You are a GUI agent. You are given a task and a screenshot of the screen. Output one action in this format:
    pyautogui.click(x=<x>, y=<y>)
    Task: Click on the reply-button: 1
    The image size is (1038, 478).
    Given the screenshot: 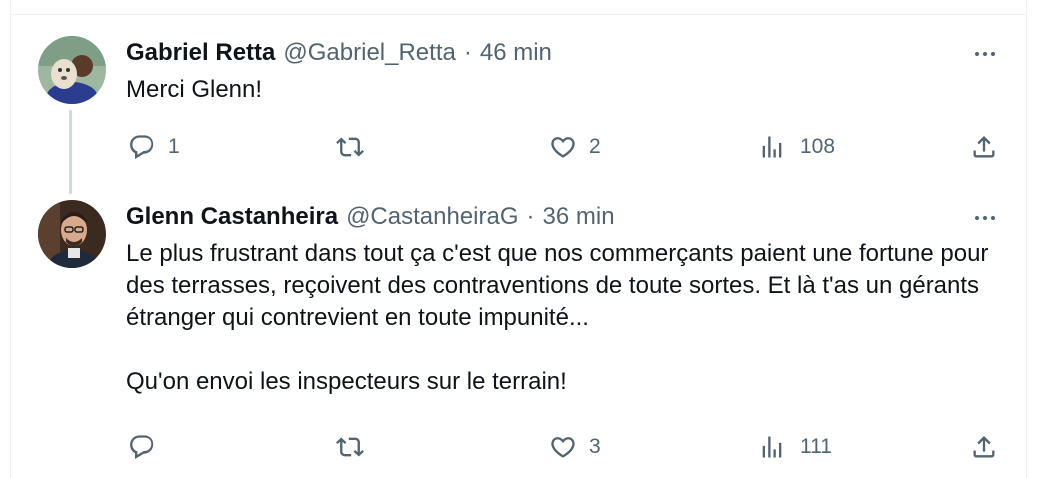 What is the action you would take?
    pyautogui.click(x=154, y=147)
    